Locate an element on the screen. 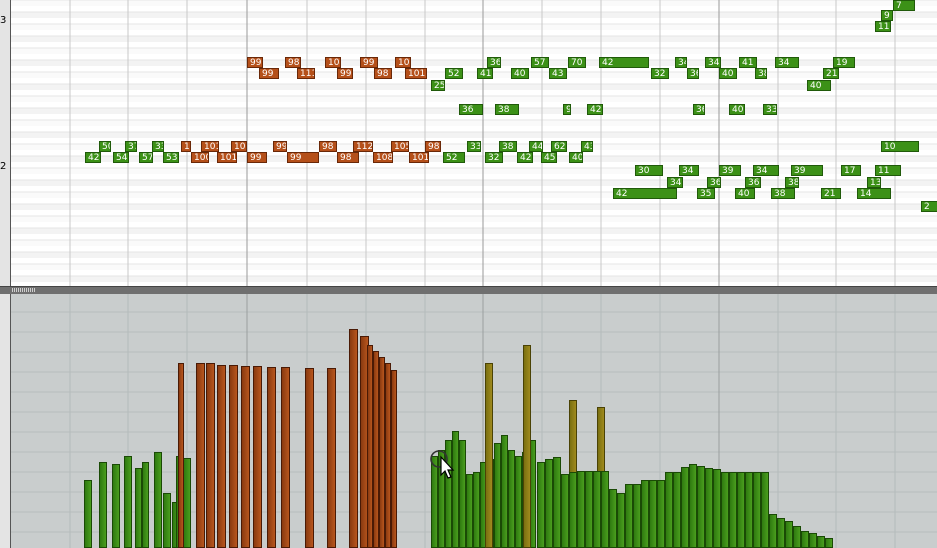  midi-note: 50 is located at coordinates (105, 146).